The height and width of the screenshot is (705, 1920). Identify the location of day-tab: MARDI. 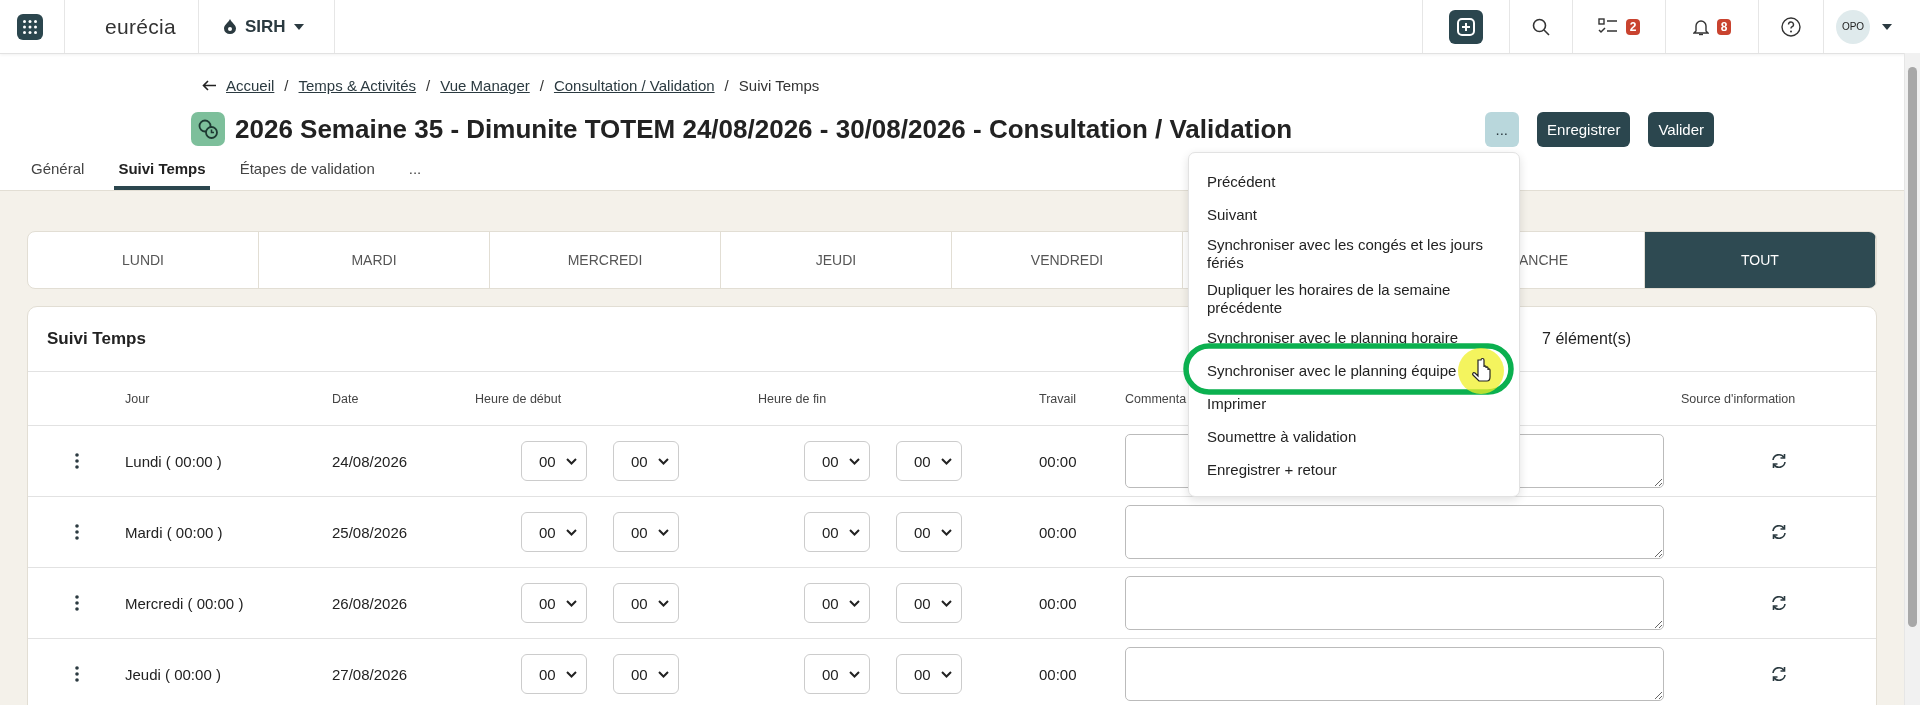
(374, 260).